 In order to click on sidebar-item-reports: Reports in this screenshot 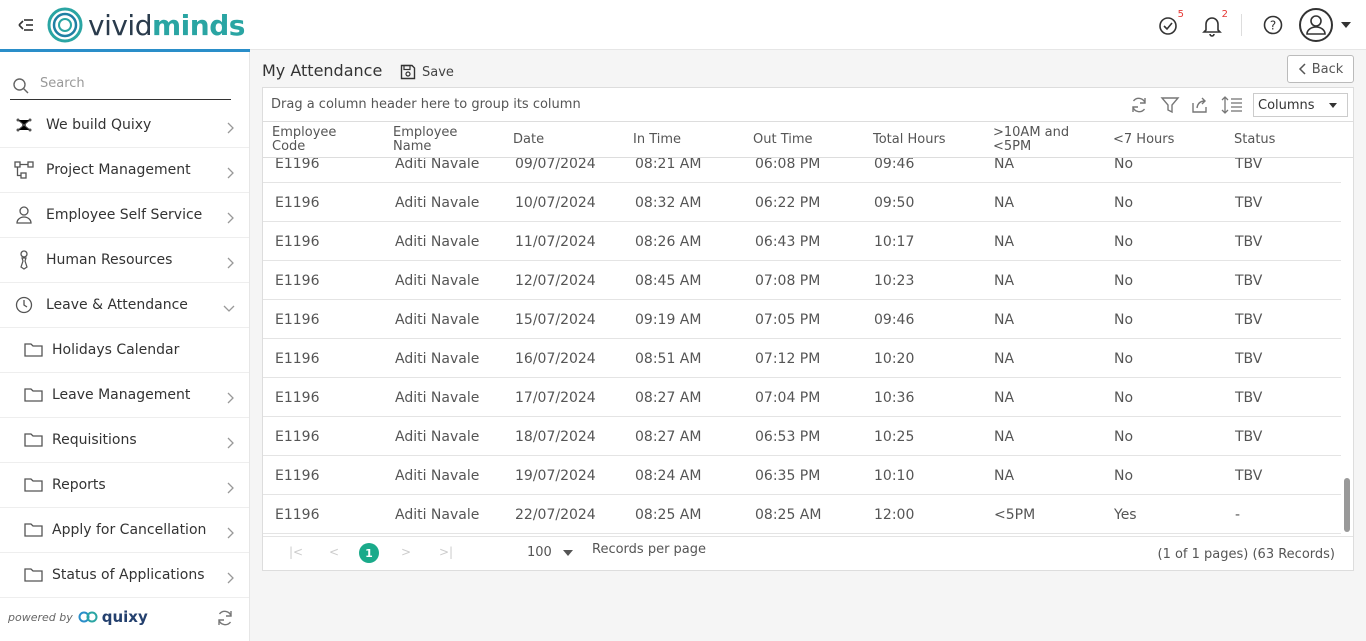, I will do `click(124, 485)`.